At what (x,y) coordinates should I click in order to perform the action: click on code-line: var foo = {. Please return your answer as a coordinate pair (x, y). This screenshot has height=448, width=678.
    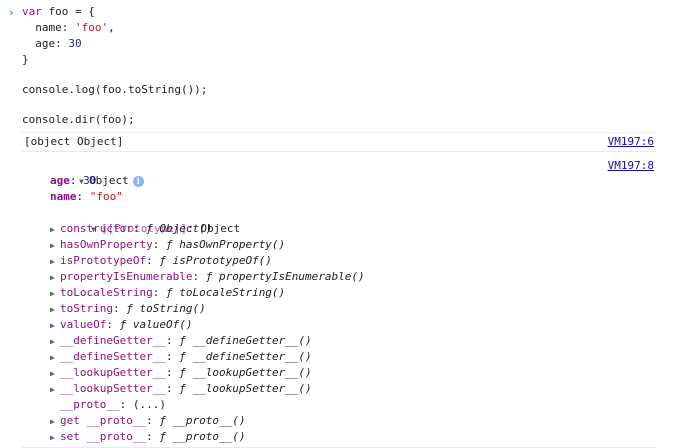
    Looking at the image, I should click on (58, 11).